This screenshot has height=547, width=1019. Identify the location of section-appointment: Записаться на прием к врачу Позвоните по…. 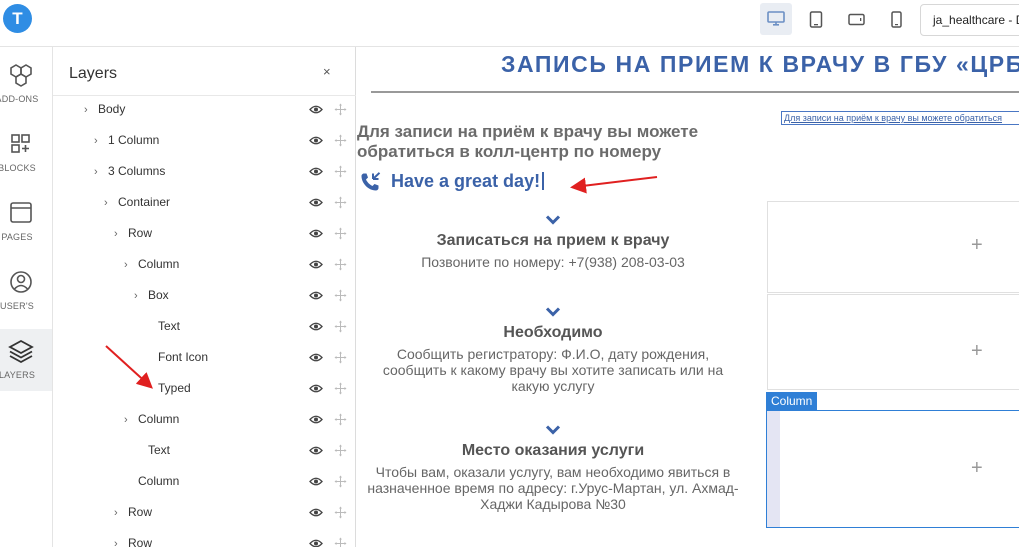
(553, 241).